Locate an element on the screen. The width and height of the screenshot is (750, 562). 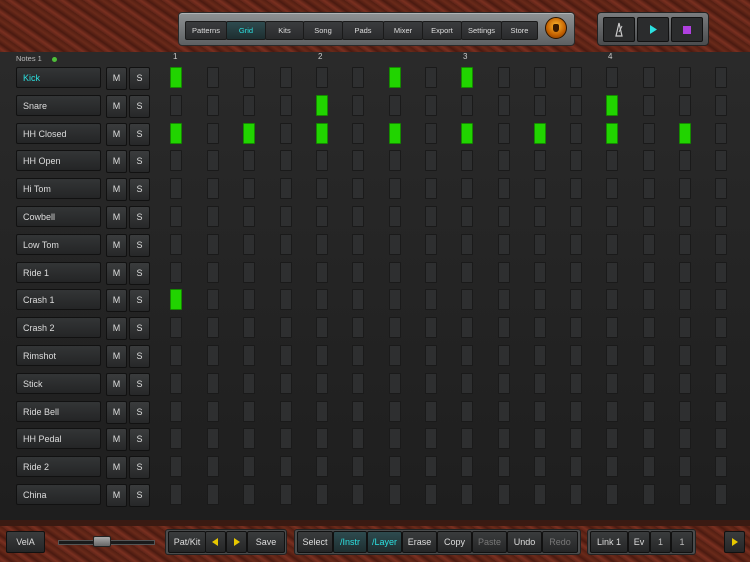
instrument-low-tom: Low Tom is located at coordinates (58, 244).